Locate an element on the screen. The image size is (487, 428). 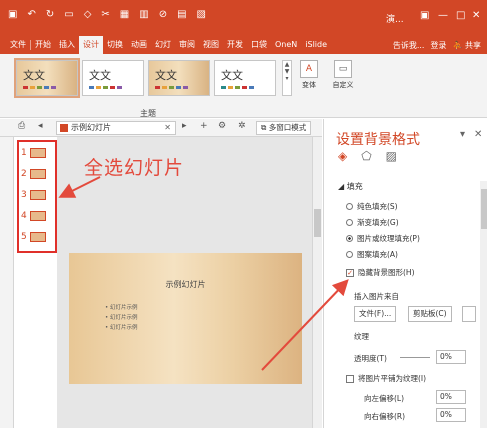
minimize-icon: — is located at coordinates (443, 15).